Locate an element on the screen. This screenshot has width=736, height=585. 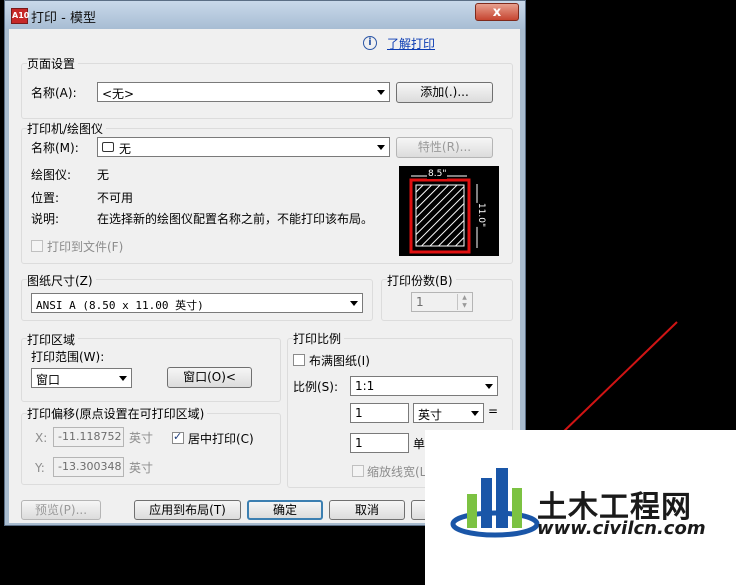
scale-units-field: 1 is located at coordinates (379, 443).